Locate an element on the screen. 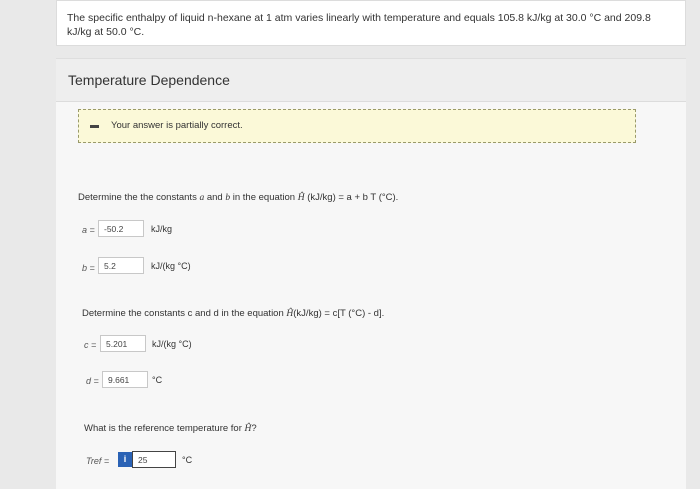 This screenshot has height=489, width=700. enthalpy-symbol: Ĥ is located at coordinates (301, 198).